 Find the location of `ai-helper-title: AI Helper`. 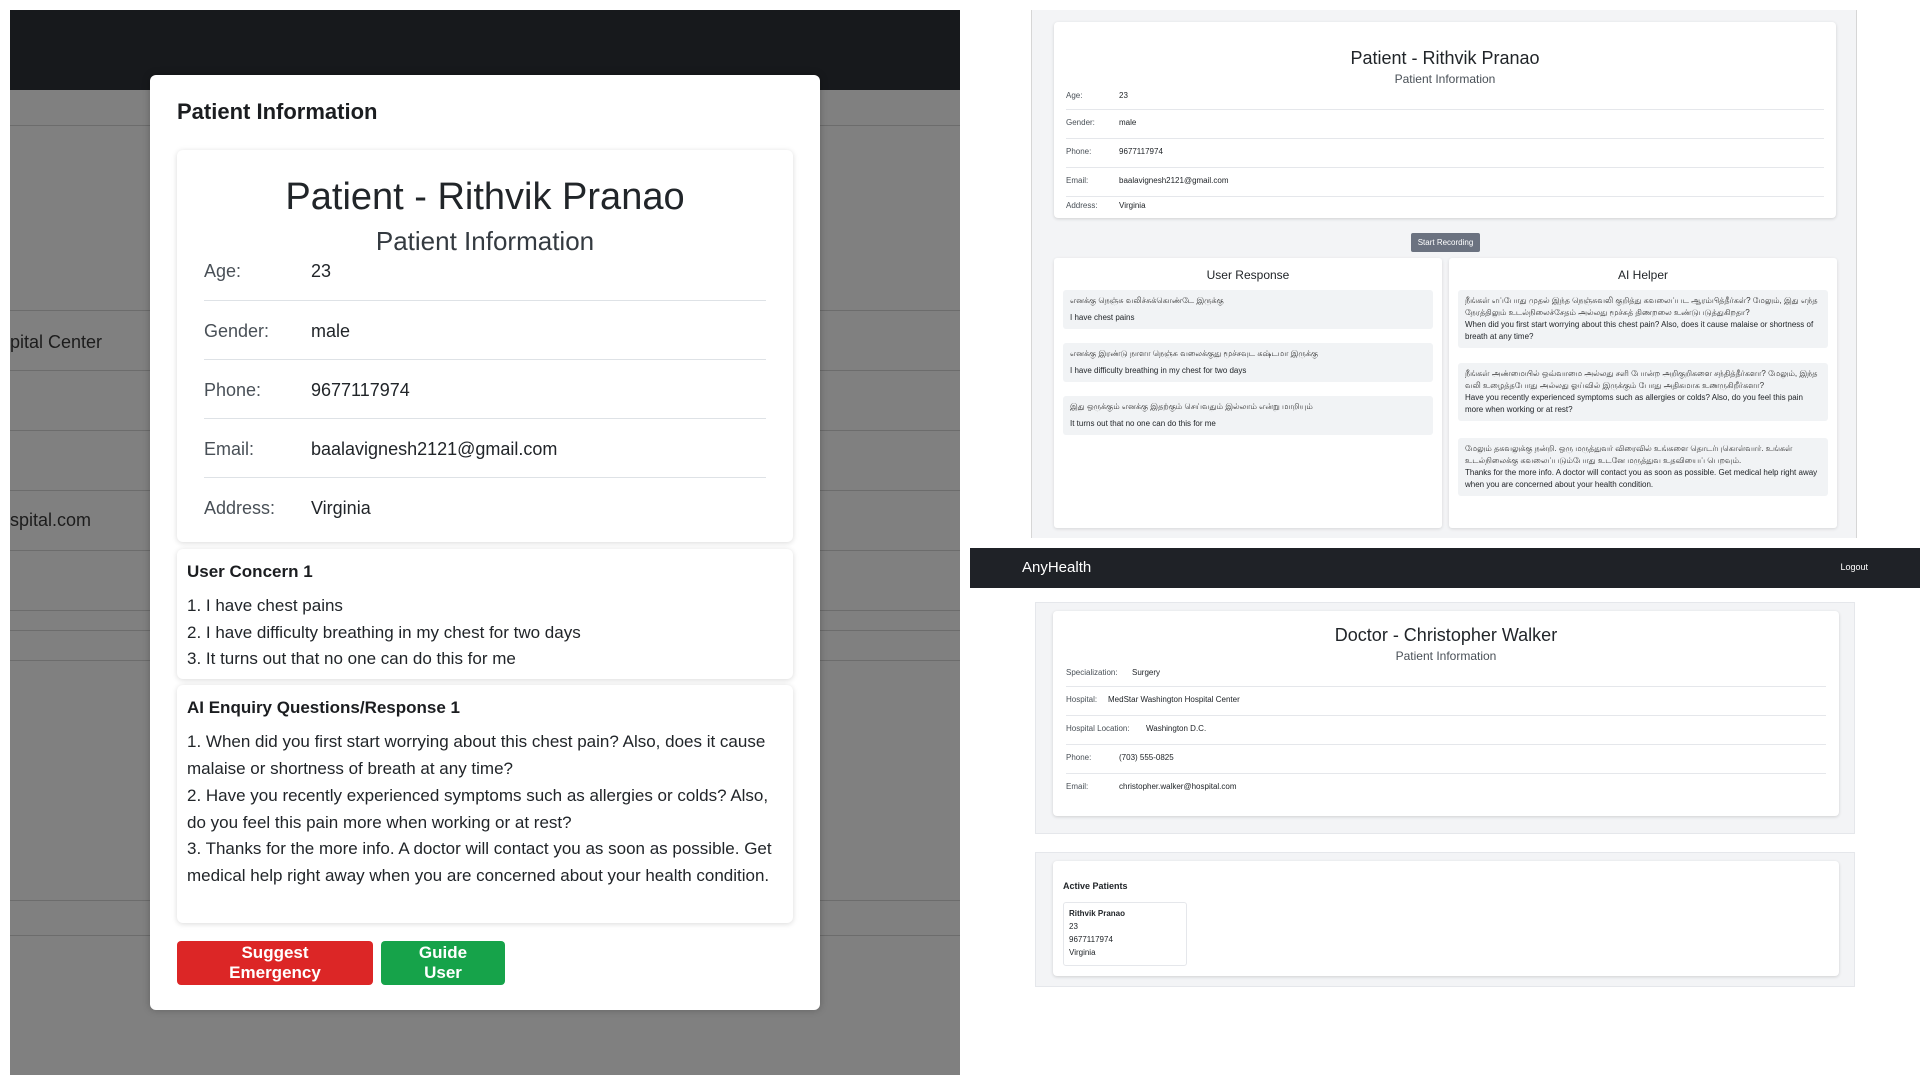

ai-helper-title: AI Helper is located at coordinates (1643, 275).